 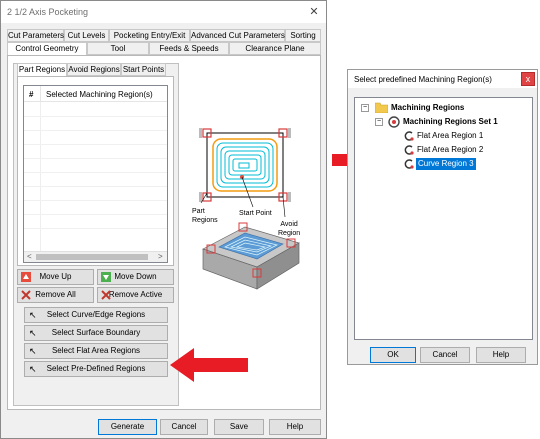 What do you see at coordinates (94, 69) in the screenshot?
I see `subtab-avoid-regions: Avoid Regions` at bounding box center [94, 69].